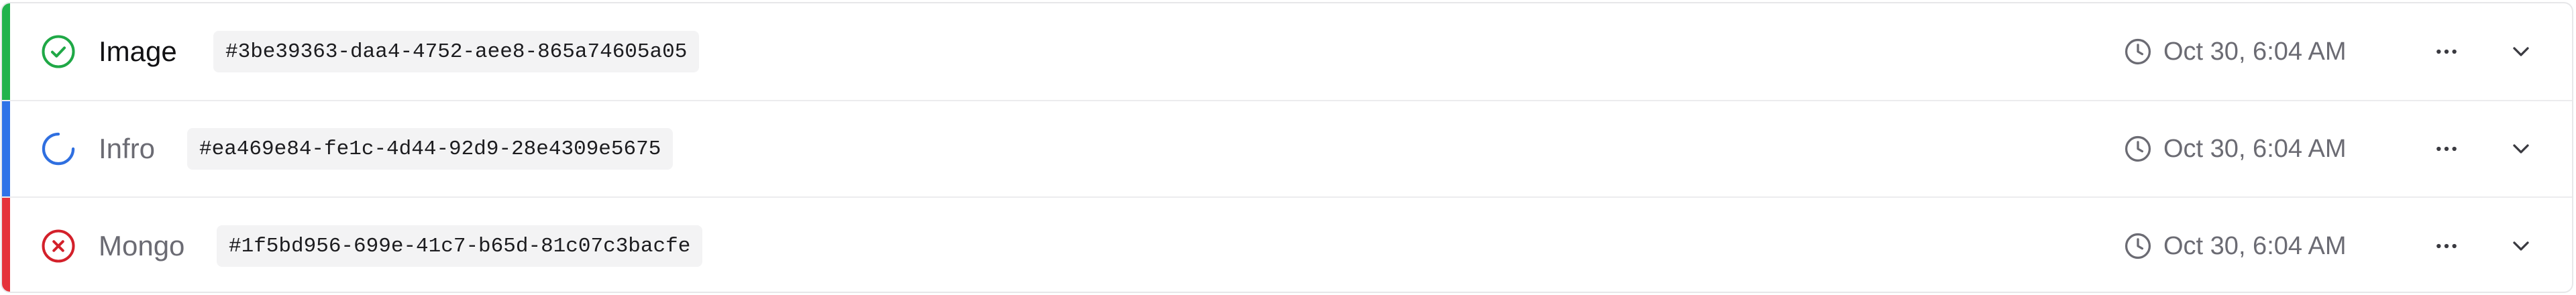  I want to click on run-id: #3be39363-daa4-4752-aee8-865a74605a05, so click(456, 51).